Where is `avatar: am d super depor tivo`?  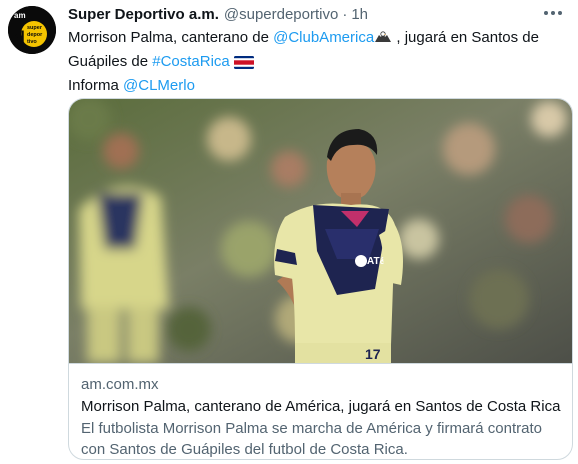 avatar: am d super depor tivo is located at coordinates (32, 30).